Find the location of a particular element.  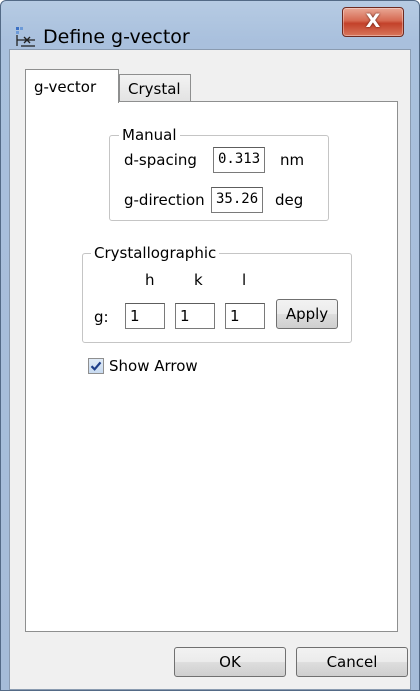

app-icon is located at coordinates (26, 37).